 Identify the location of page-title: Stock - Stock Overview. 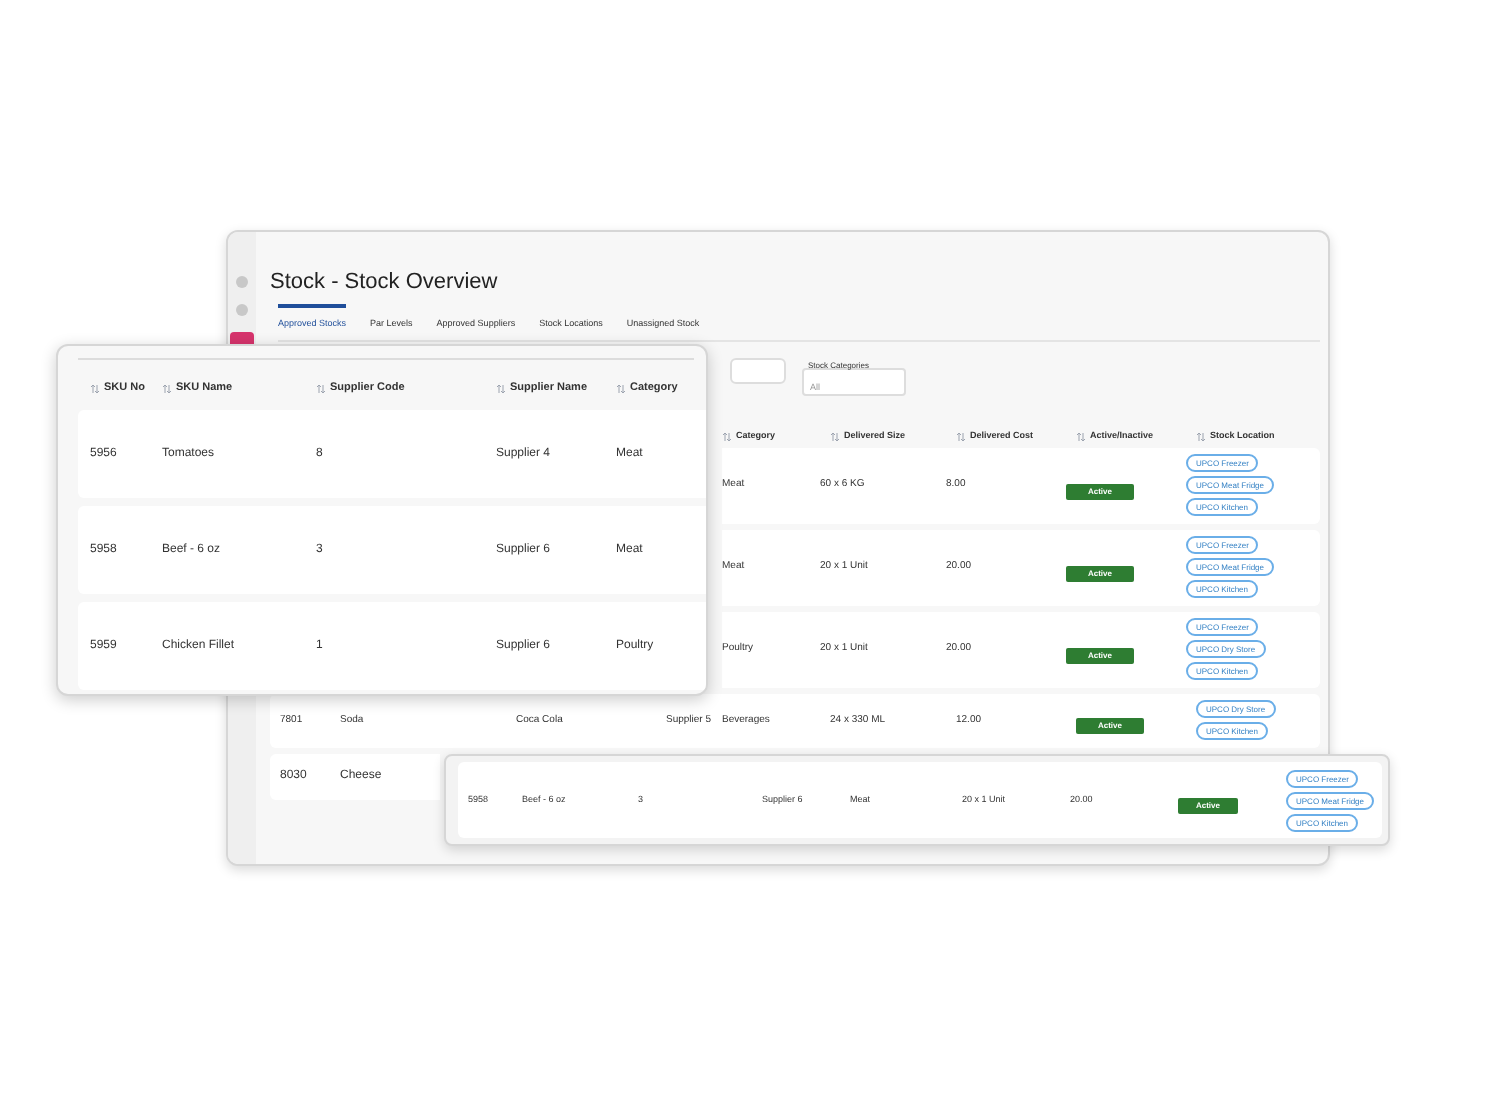
(384, 282).